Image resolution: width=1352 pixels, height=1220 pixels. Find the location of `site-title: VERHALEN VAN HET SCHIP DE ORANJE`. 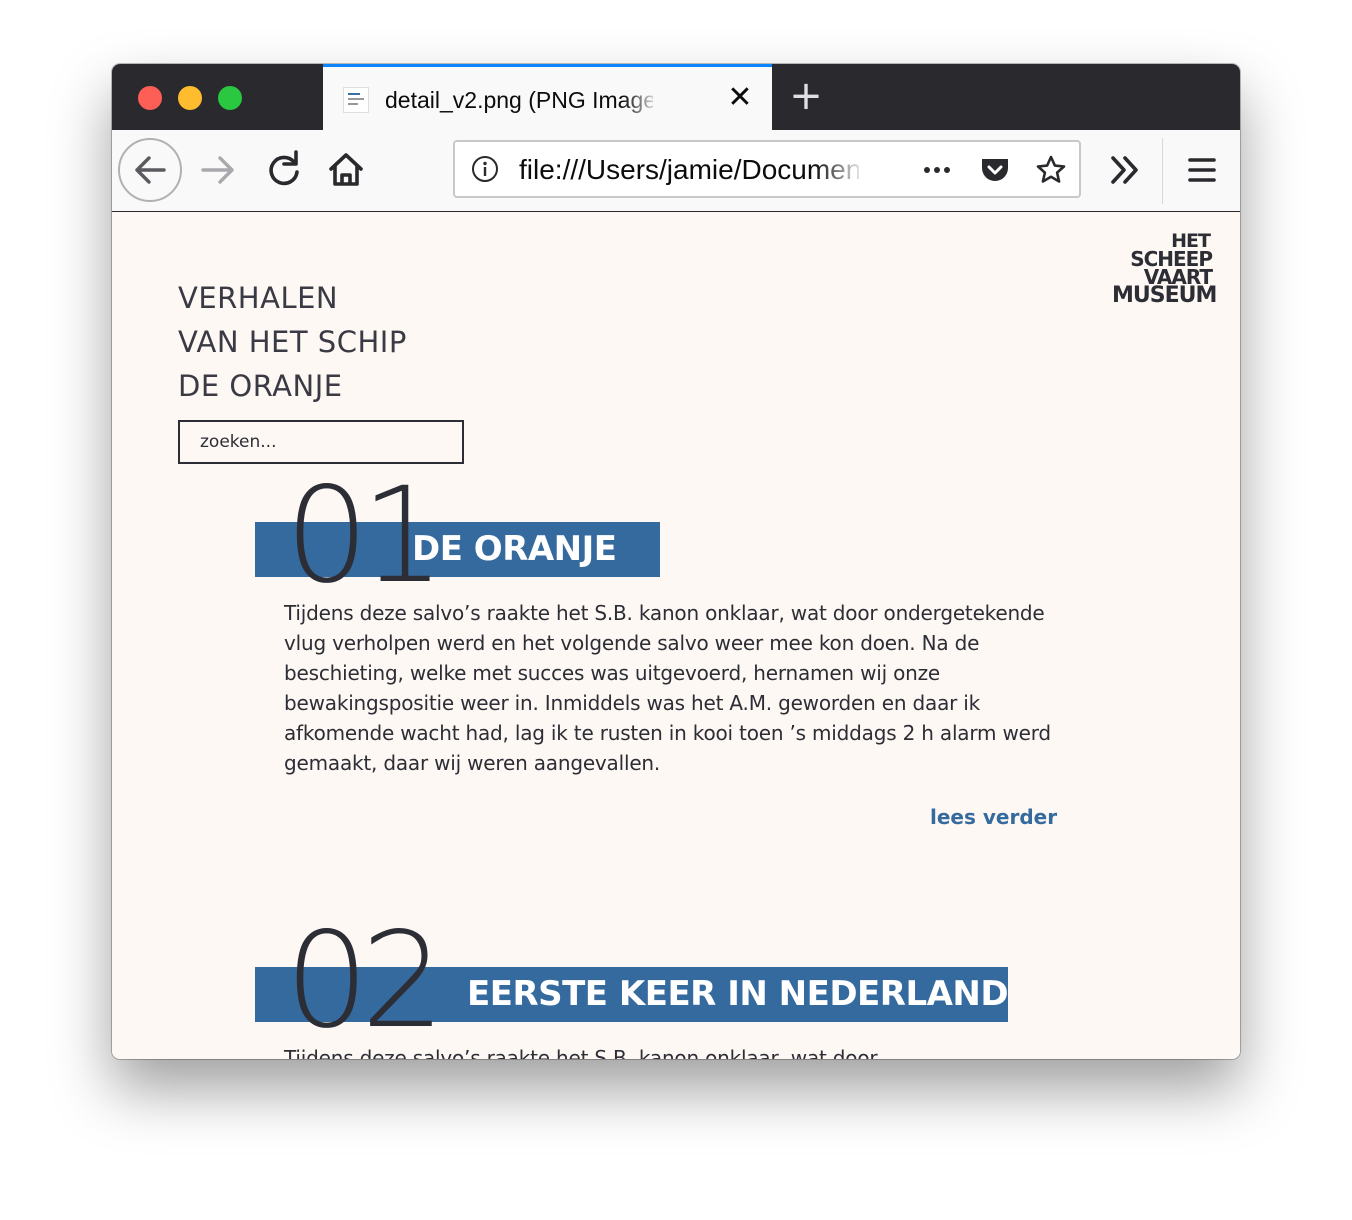

site-title: VERHALEN VAN HET SCHIP DE ORANJE is located at coordinates (292, 342).